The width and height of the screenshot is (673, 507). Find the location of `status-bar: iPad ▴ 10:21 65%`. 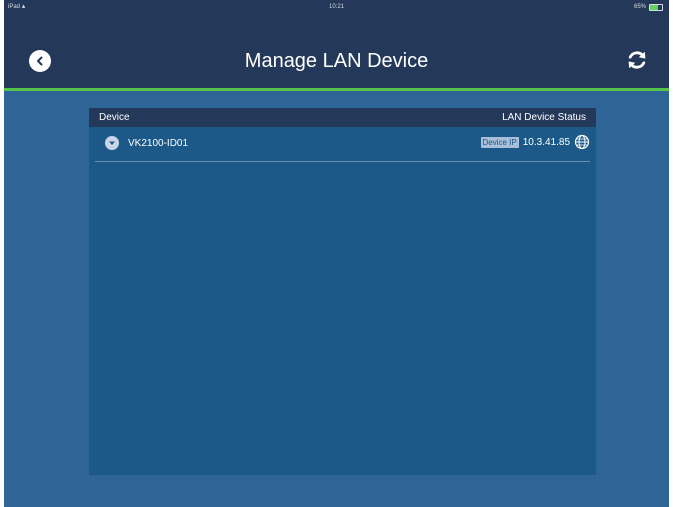

status-bar: iPad ▴ 10:21 65% is located at coordinates (336, 7).